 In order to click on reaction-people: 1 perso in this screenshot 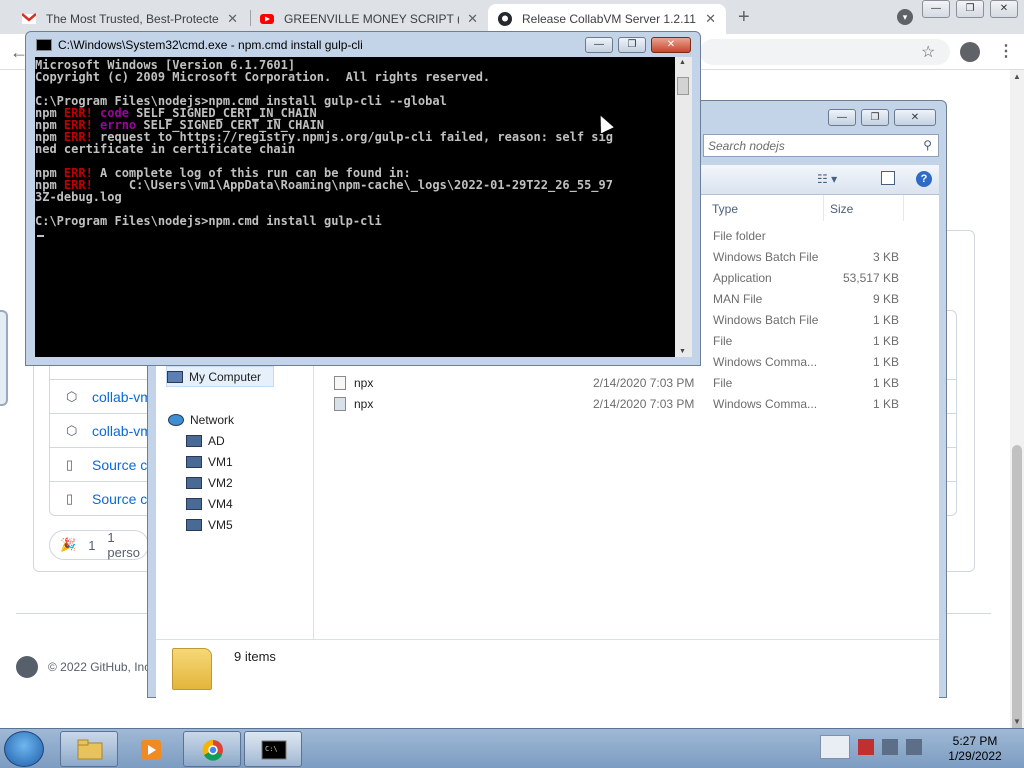, I will do `click(123, 545)`.